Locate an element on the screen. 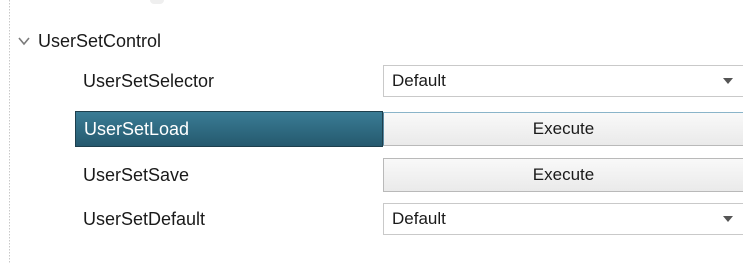 The width and height of the screenshot is (743, 264). scroll-hint is located at coordinates (157, 2).